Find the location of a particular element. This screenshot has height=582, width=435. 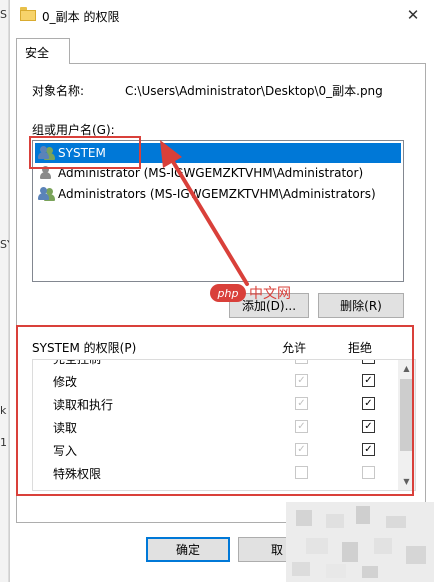

watermark: php 中文网 is located at coordinates (250, 293).